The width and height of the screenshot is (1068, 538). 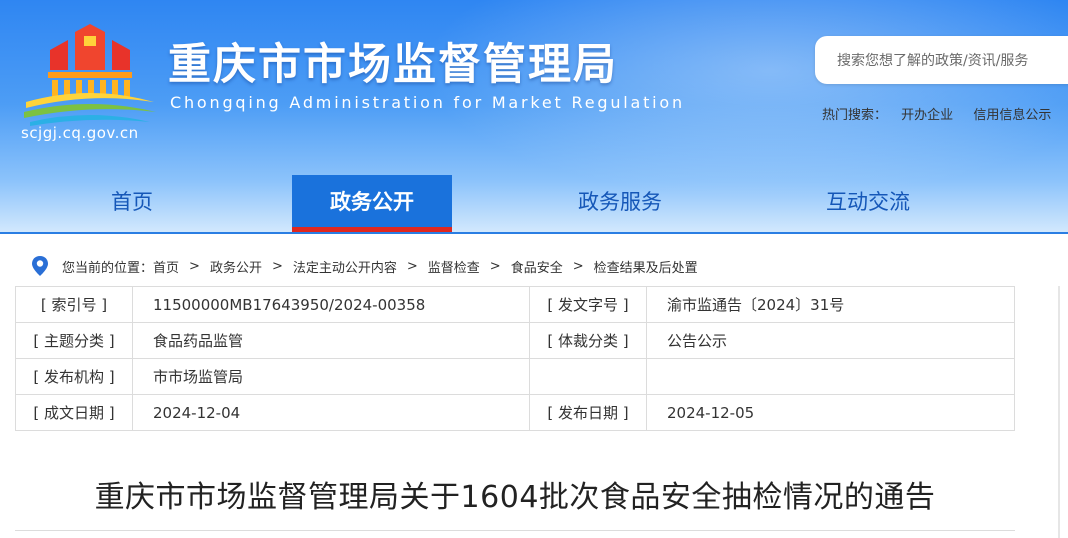 What do you see at coordinates (80, 133) in the screenshot?
I see `site-domain: scjgj.cq.gov.cn` at bounding box center [80, 133].